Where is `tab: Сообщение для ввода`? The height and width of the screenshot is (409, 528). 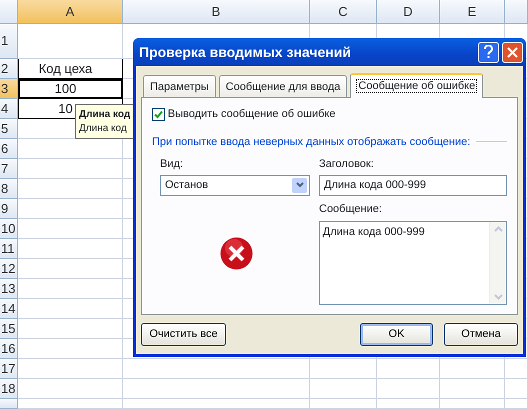 tab: Сообщение для ввода is located at coordinates (283, 86).